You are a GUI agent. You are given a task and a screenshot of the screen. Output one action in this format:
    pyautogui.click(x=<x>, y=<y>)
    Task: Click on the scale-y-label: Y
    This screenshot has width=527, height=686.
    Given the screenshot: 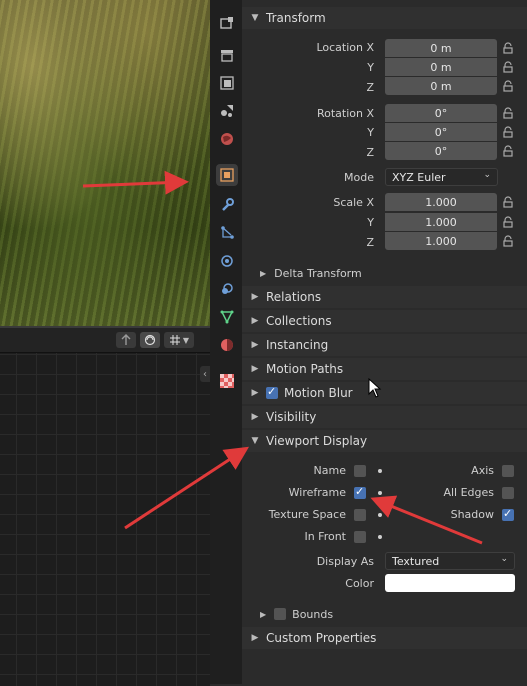 What is the action you would take?
    pyautogui.click(x=370, y=222)
    